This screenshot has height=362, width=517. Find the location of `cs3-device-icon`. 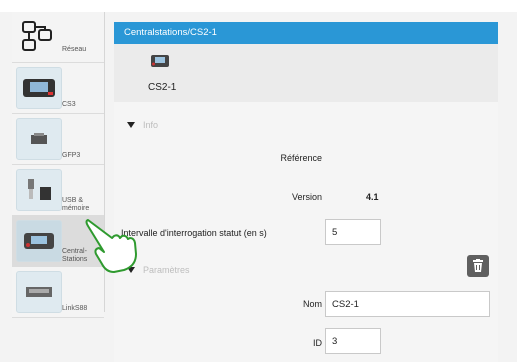

cs3-device-icon is located at coordinates (39, 88).